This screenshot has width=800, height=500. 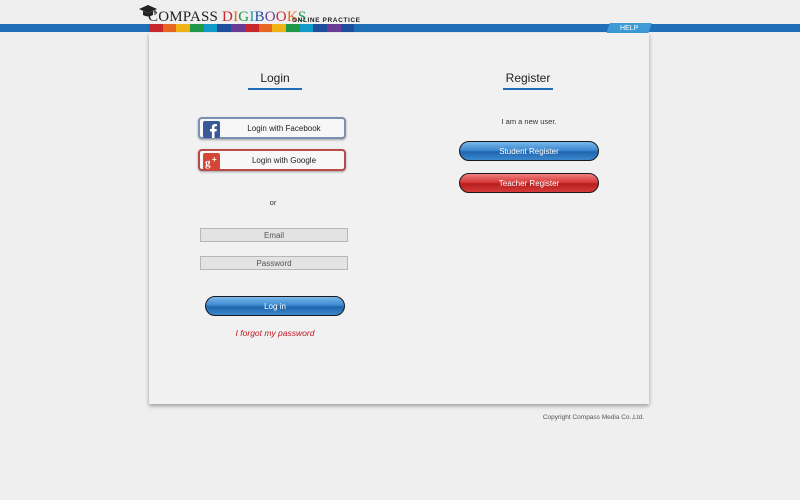 I want to click on login-title-underline, so click(x=275, y=89).